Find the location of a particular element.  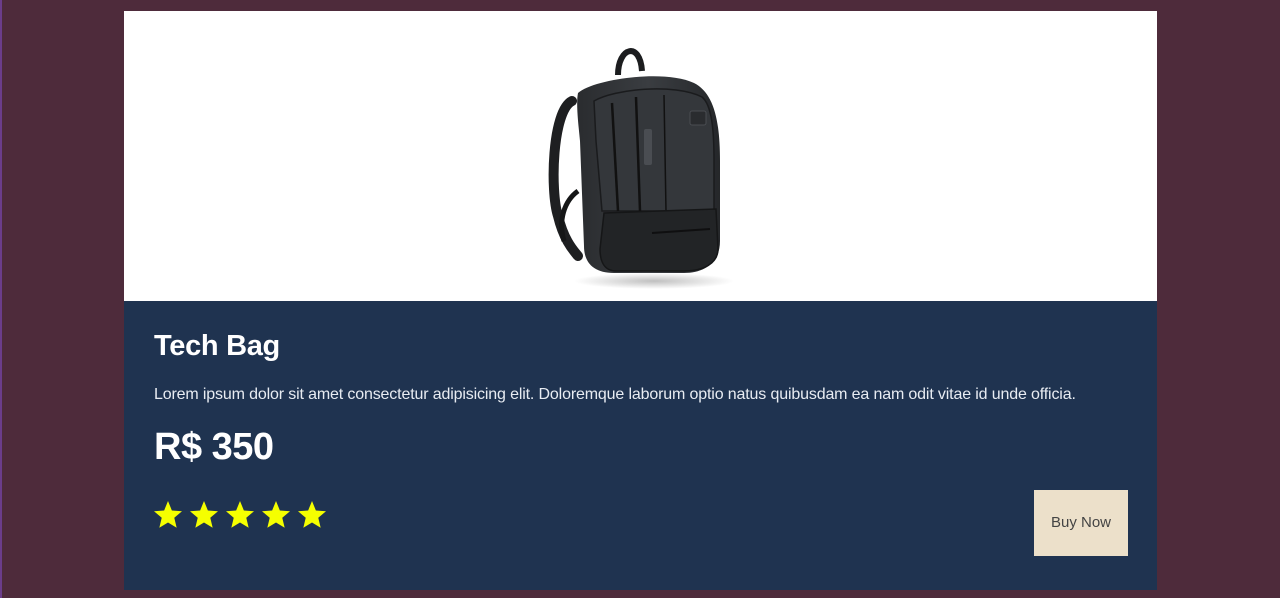

product-title: Tech Bag is located at coordinates (217, 346).